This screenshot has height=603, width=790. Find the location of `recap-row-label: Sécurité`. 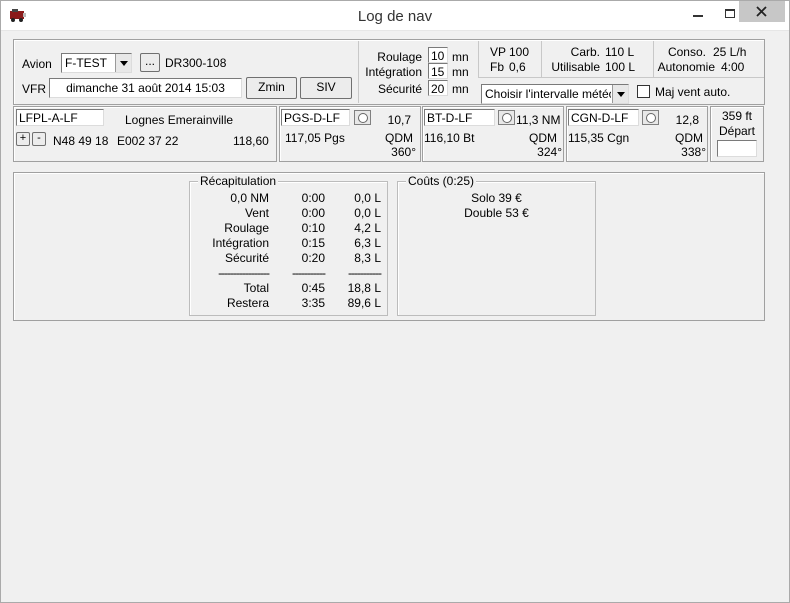

recap-row-label: Sécurité is located at coordinates (246, 258).